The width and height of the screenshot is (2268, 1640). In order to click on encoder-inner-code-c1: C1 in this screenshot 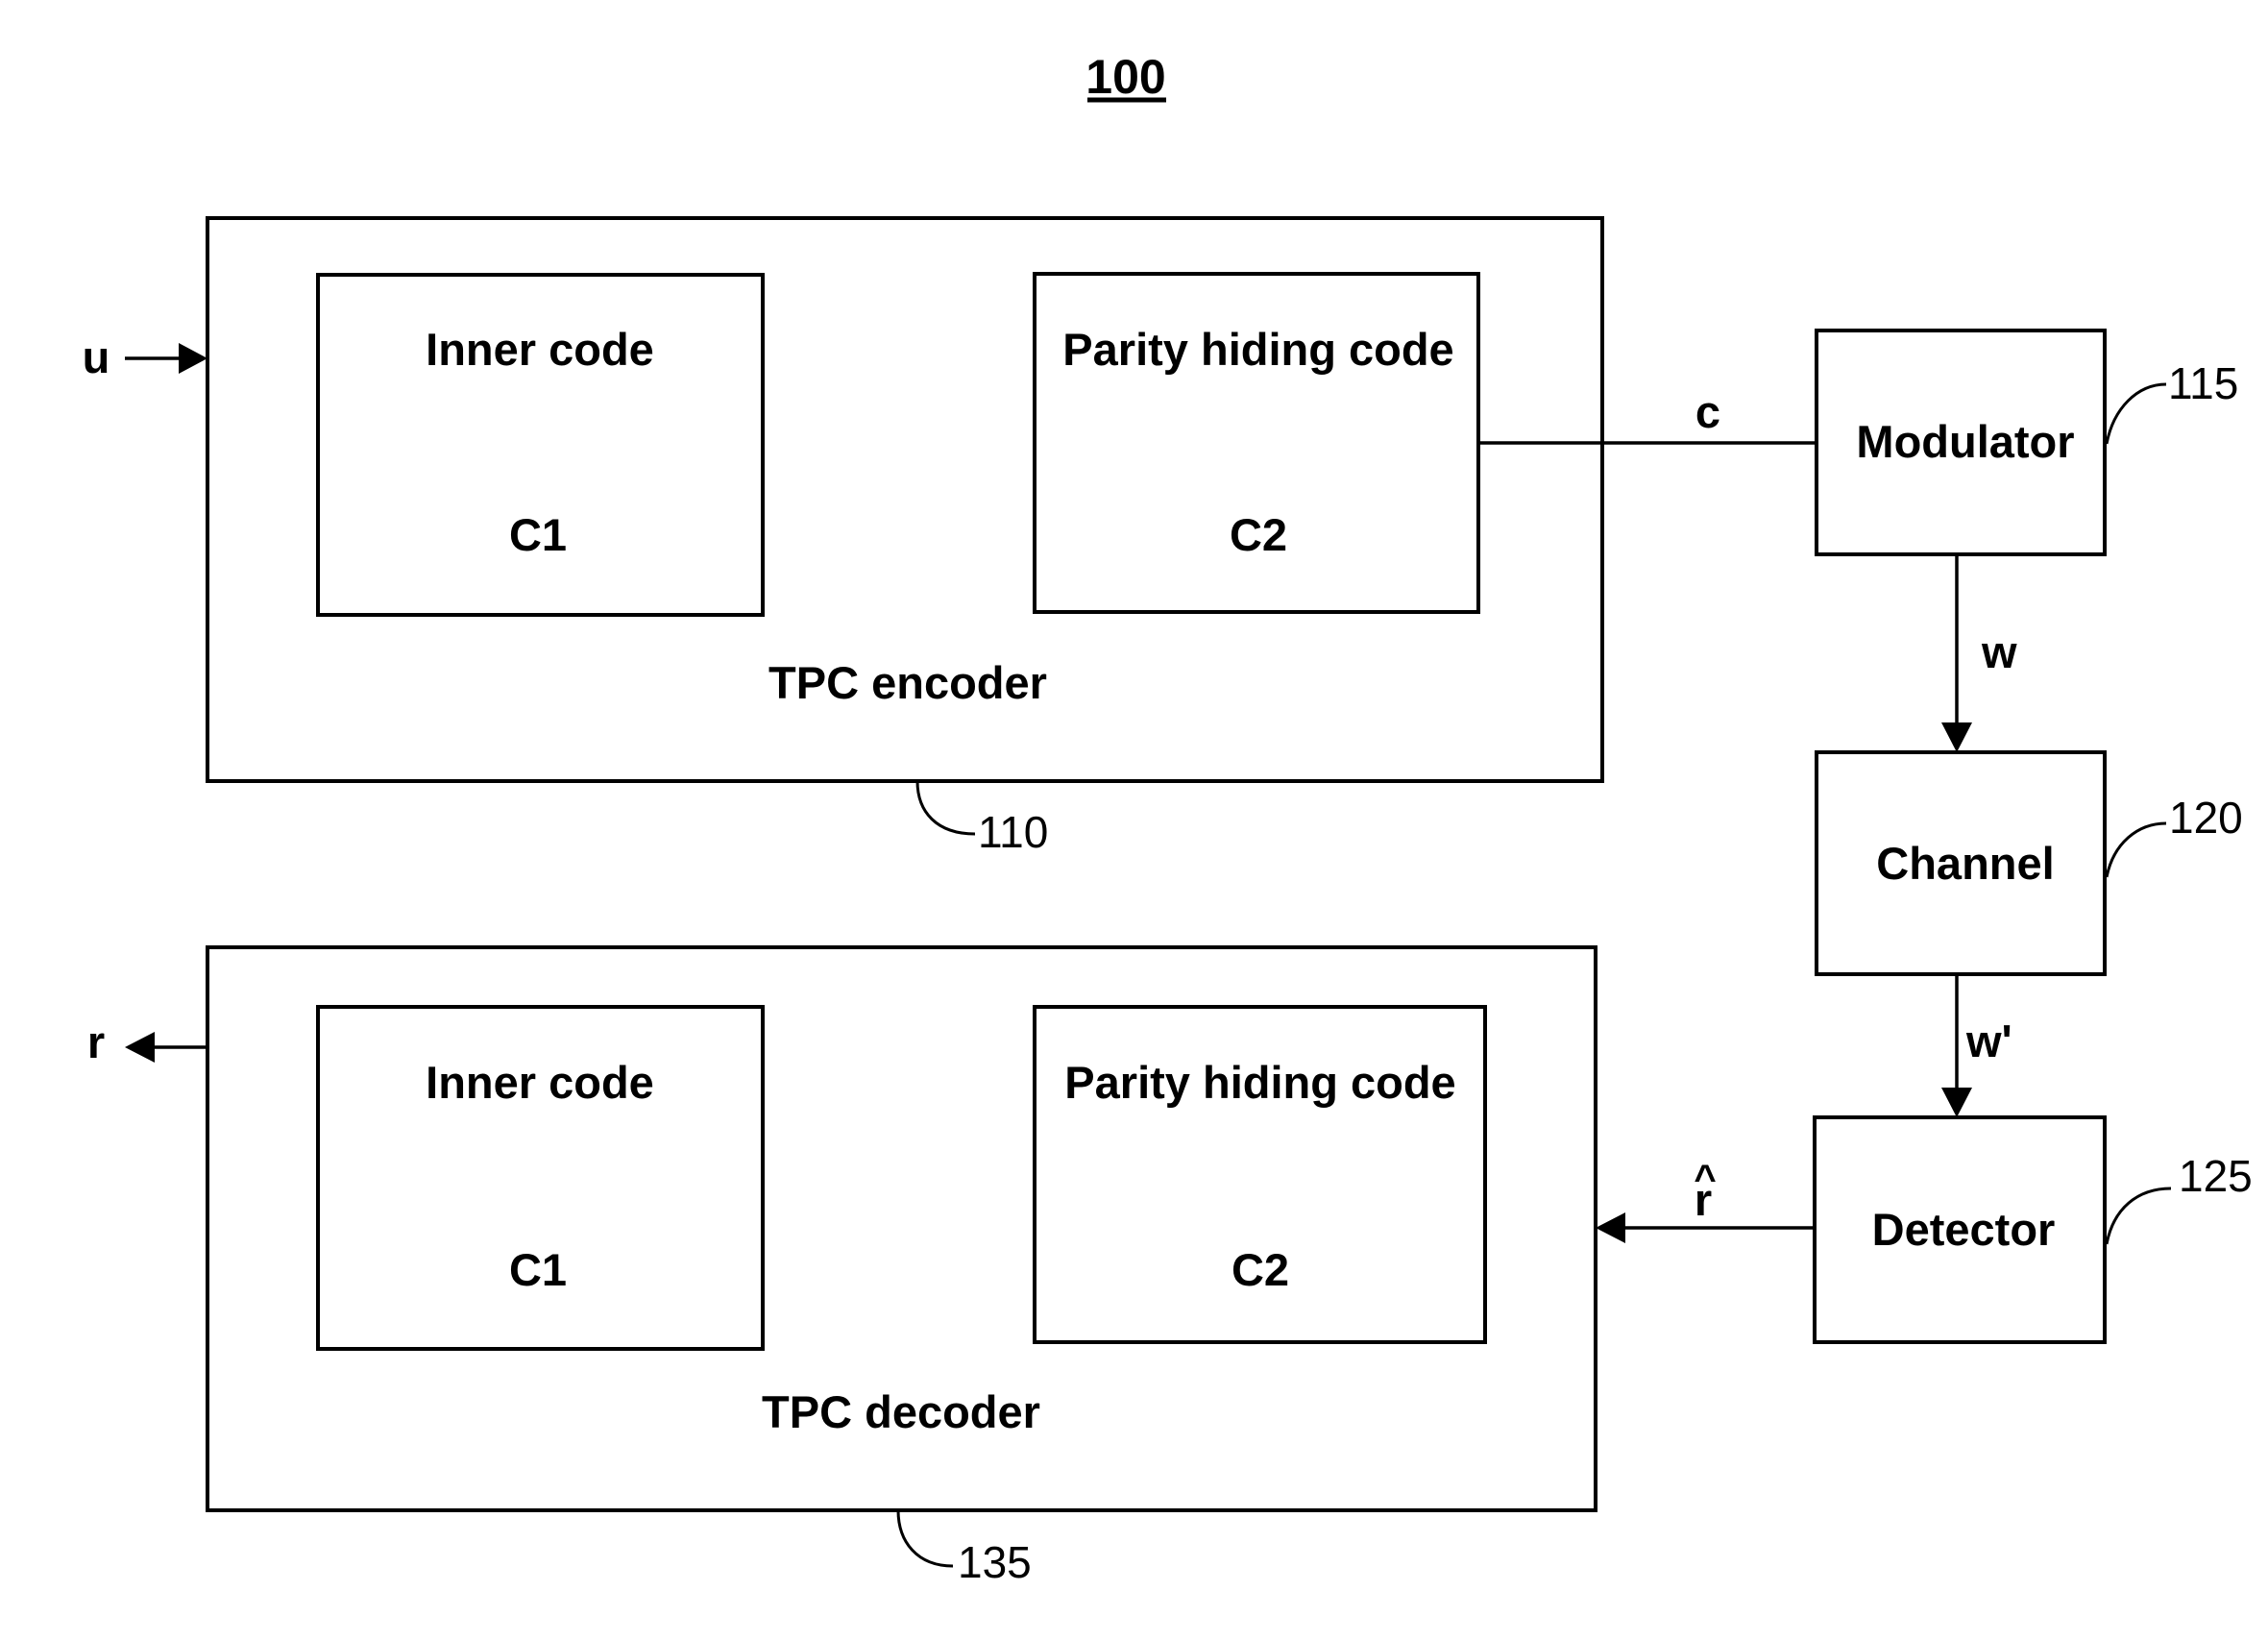, I will do `click(538, 534)`.